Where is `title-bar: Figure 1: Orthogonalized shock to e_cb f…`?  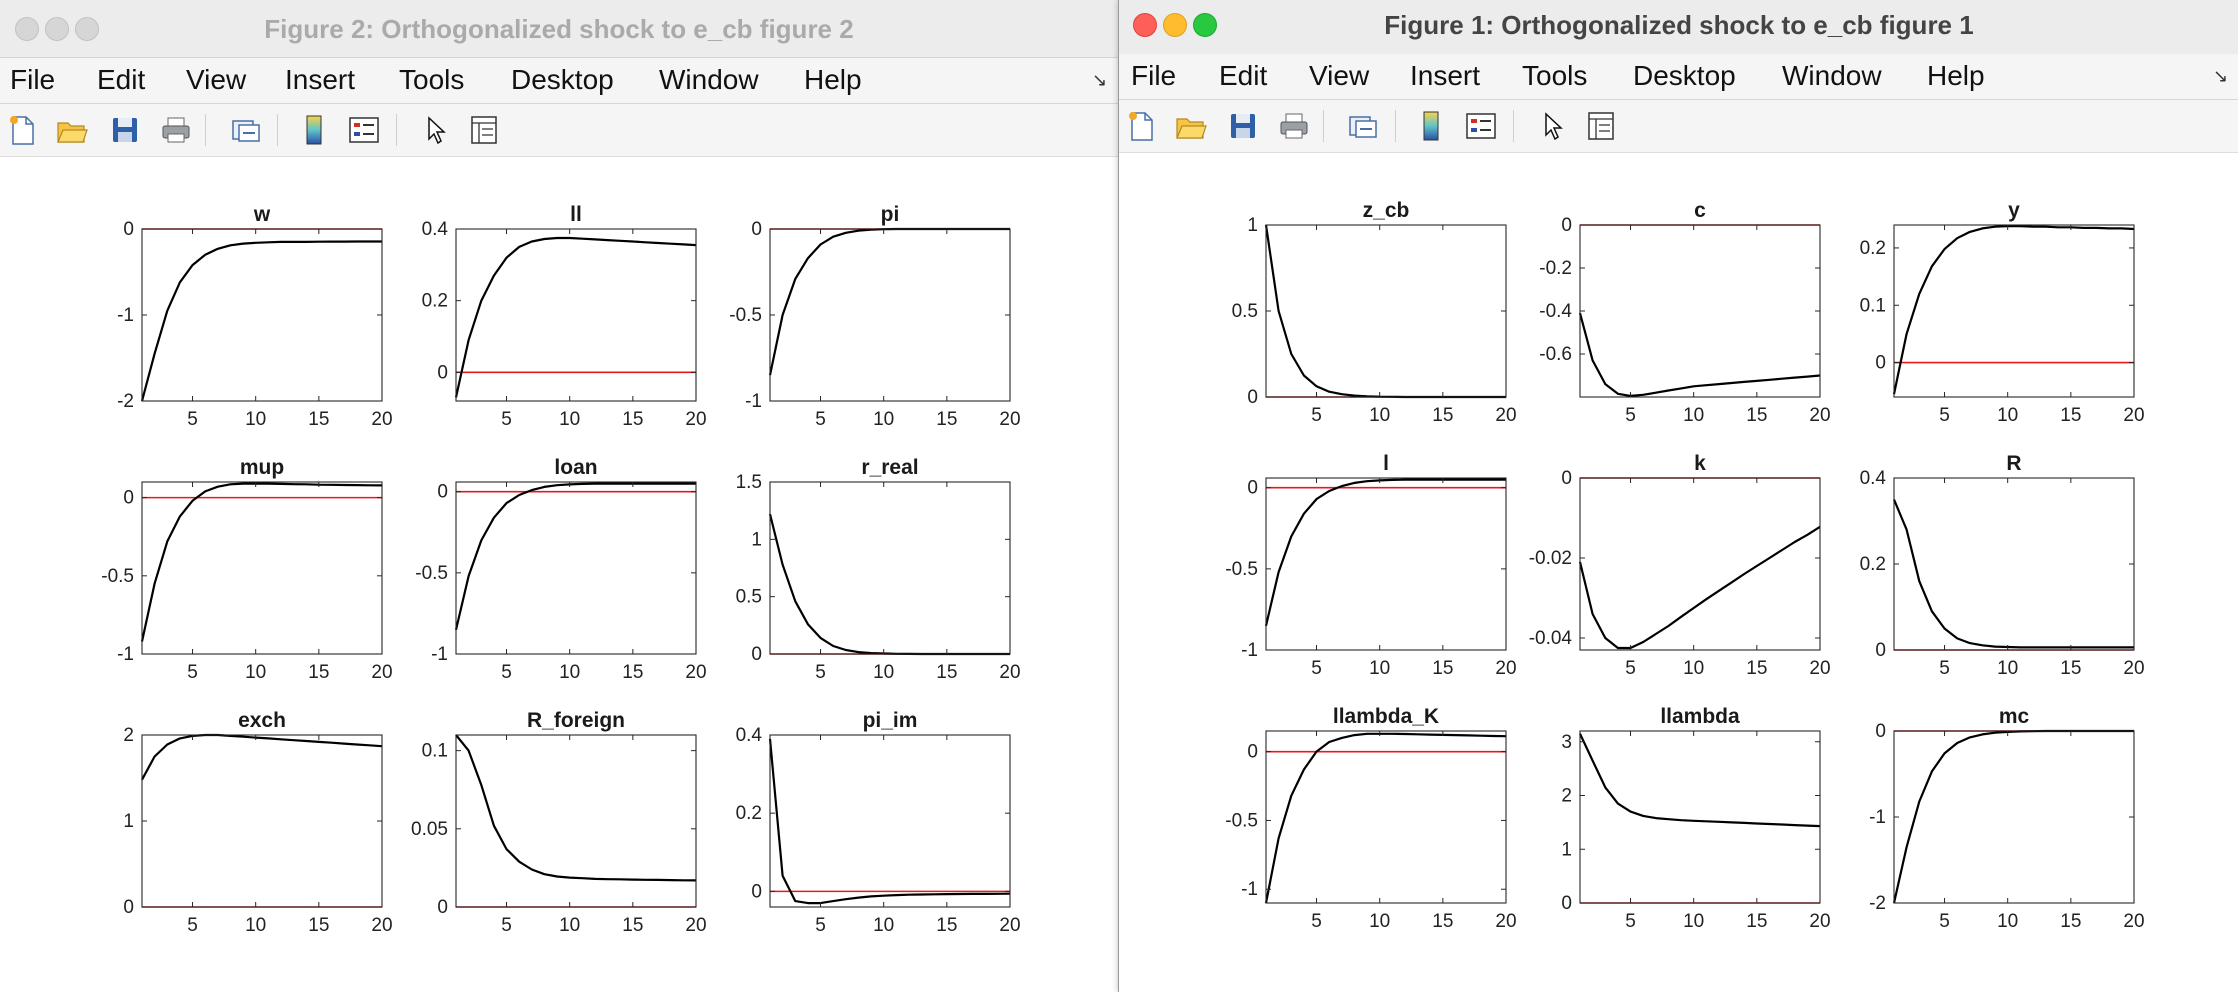
title-bar: Figure 1: Orthogonalized shock to e_cb f… is located at coordinates (1678, 29).